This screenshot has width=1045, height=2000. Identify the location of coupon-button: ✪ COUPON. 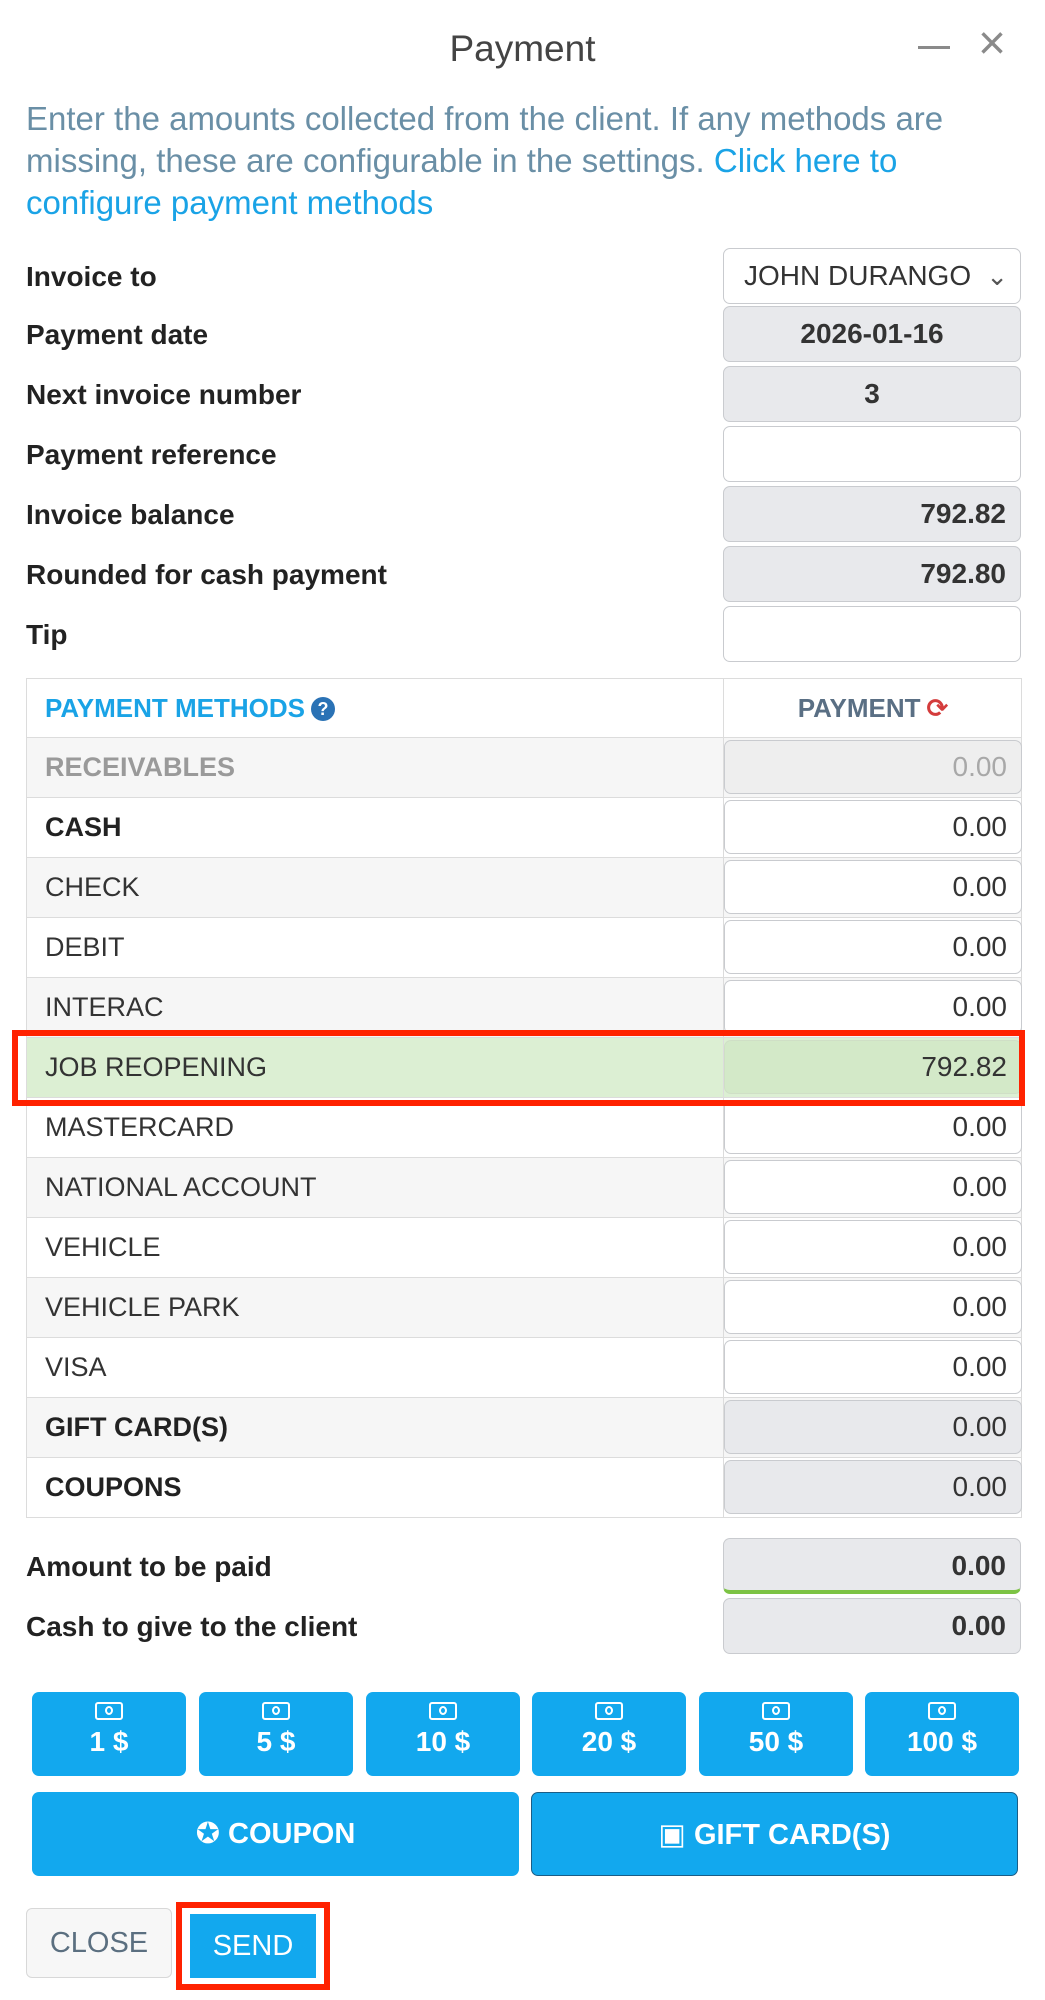
(275, 1834).